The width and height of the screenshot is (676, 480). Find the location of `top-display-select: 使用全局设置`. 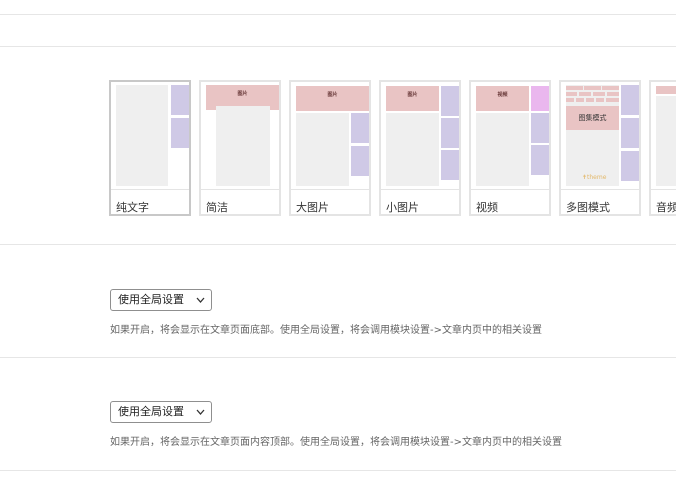

top-display-select: 使用全局设置 is located at coordinates (161, 412).